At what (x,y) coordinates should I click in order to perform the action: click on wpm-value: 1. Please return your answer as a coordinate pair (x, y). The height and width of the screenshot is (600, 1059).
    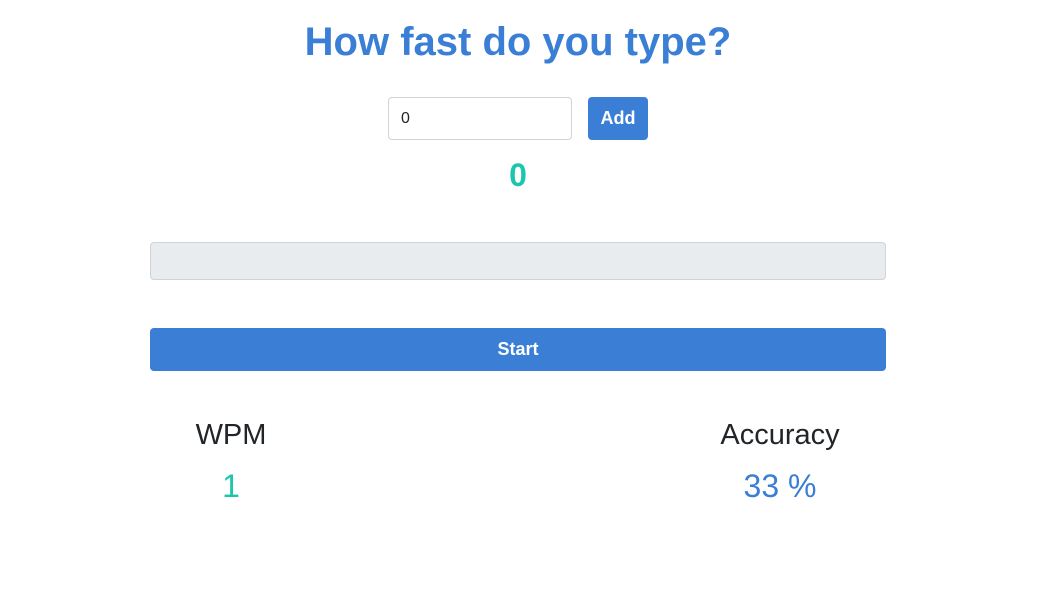
    Looking at the image, I should click on (231, 486).